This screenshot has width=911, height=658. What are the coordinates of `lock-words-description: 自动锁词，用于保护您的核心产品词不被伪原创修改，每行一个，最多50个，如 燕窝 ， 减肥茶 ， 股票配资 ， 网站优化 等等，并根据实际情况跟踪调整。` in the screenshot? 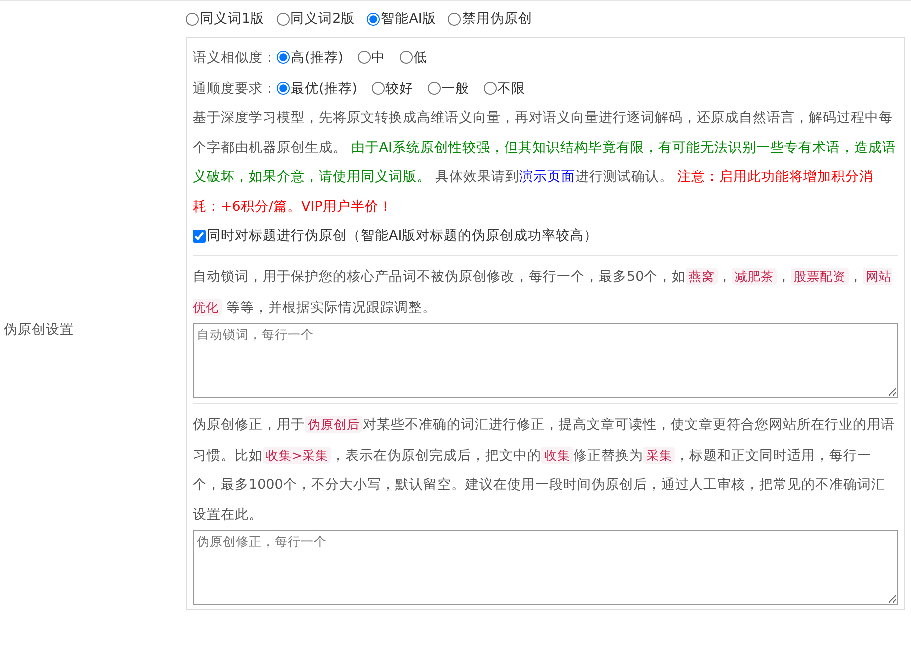 It's located at (543, 292).